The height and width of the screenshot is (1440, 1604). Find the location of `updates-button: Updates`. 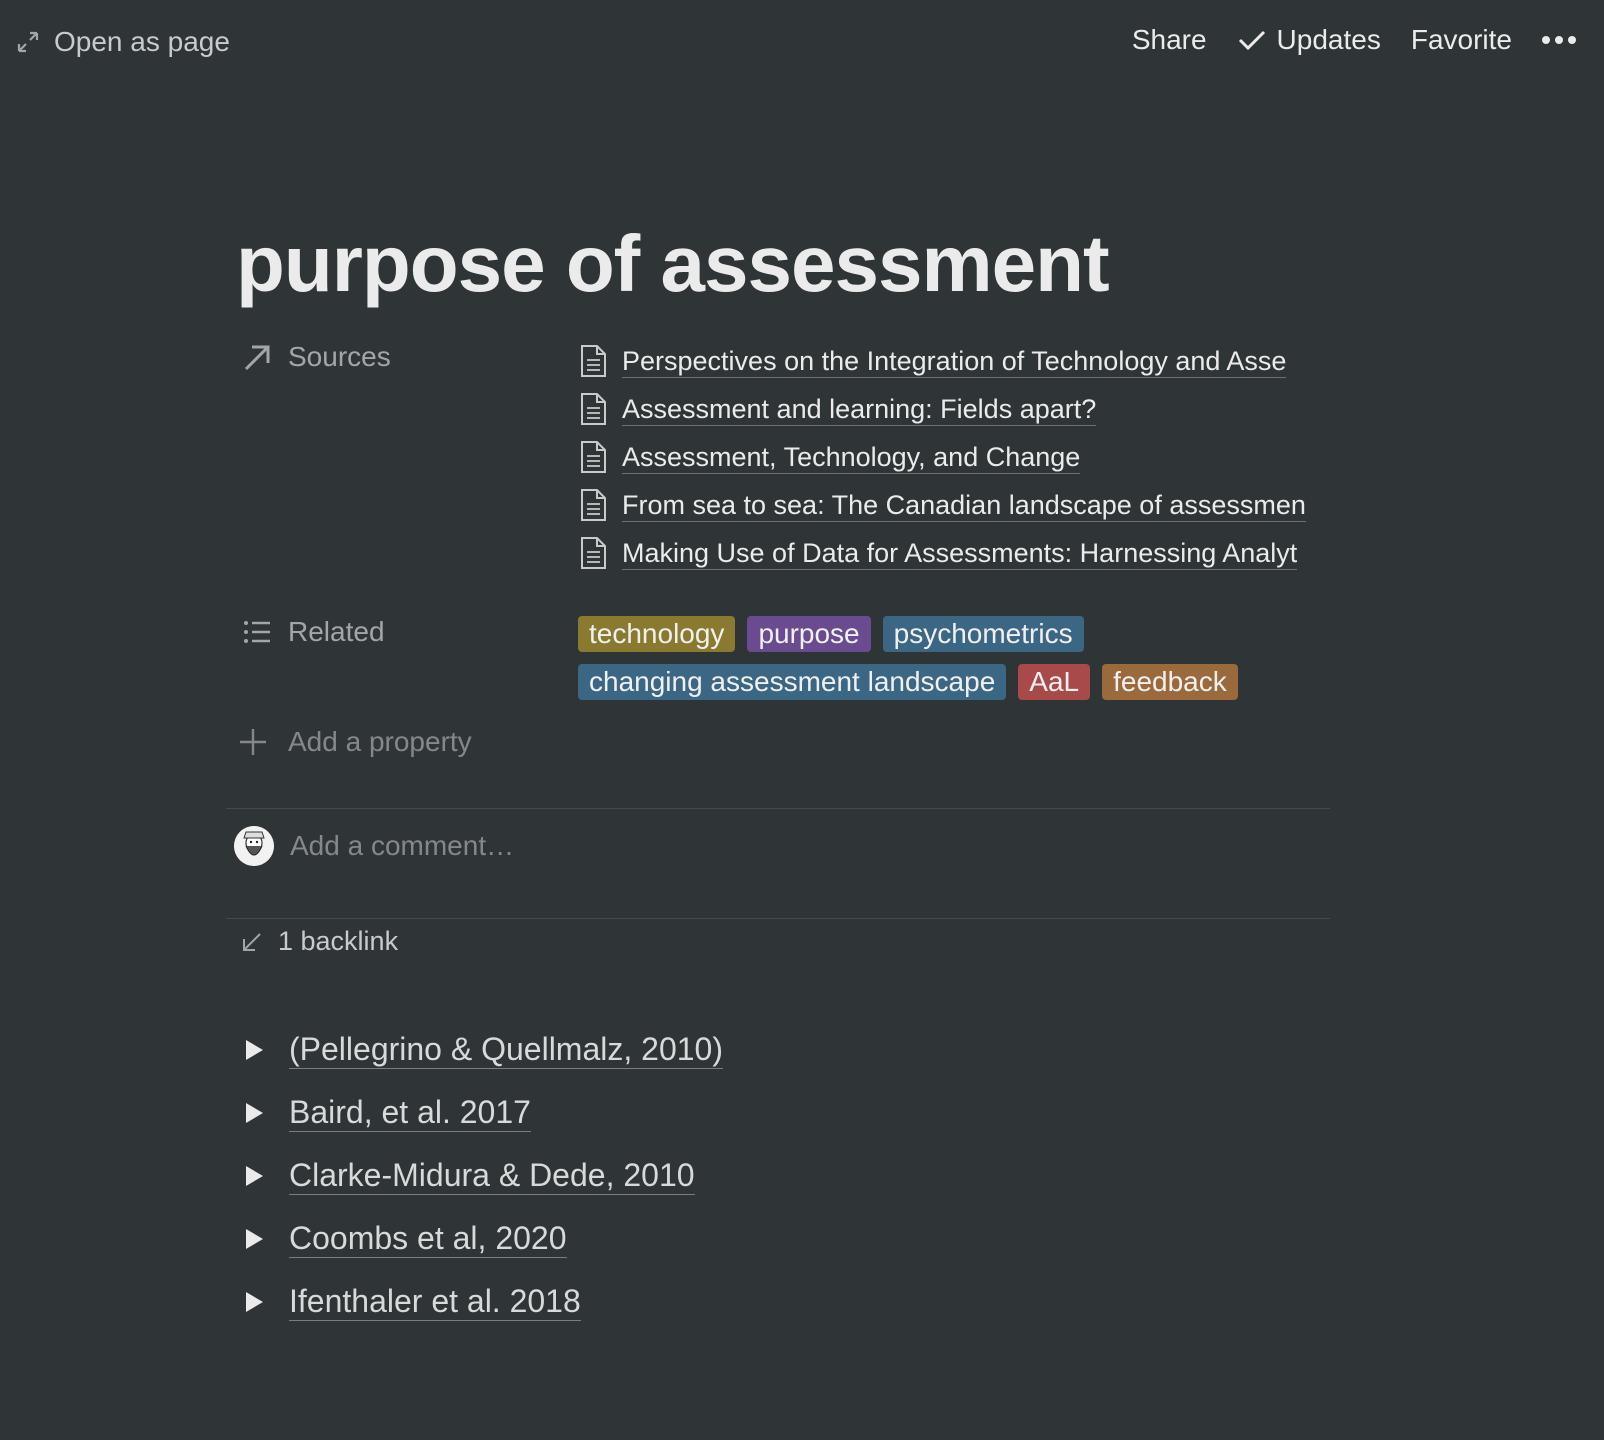

updates-button: Updates is located at coordinates (1309, 40).